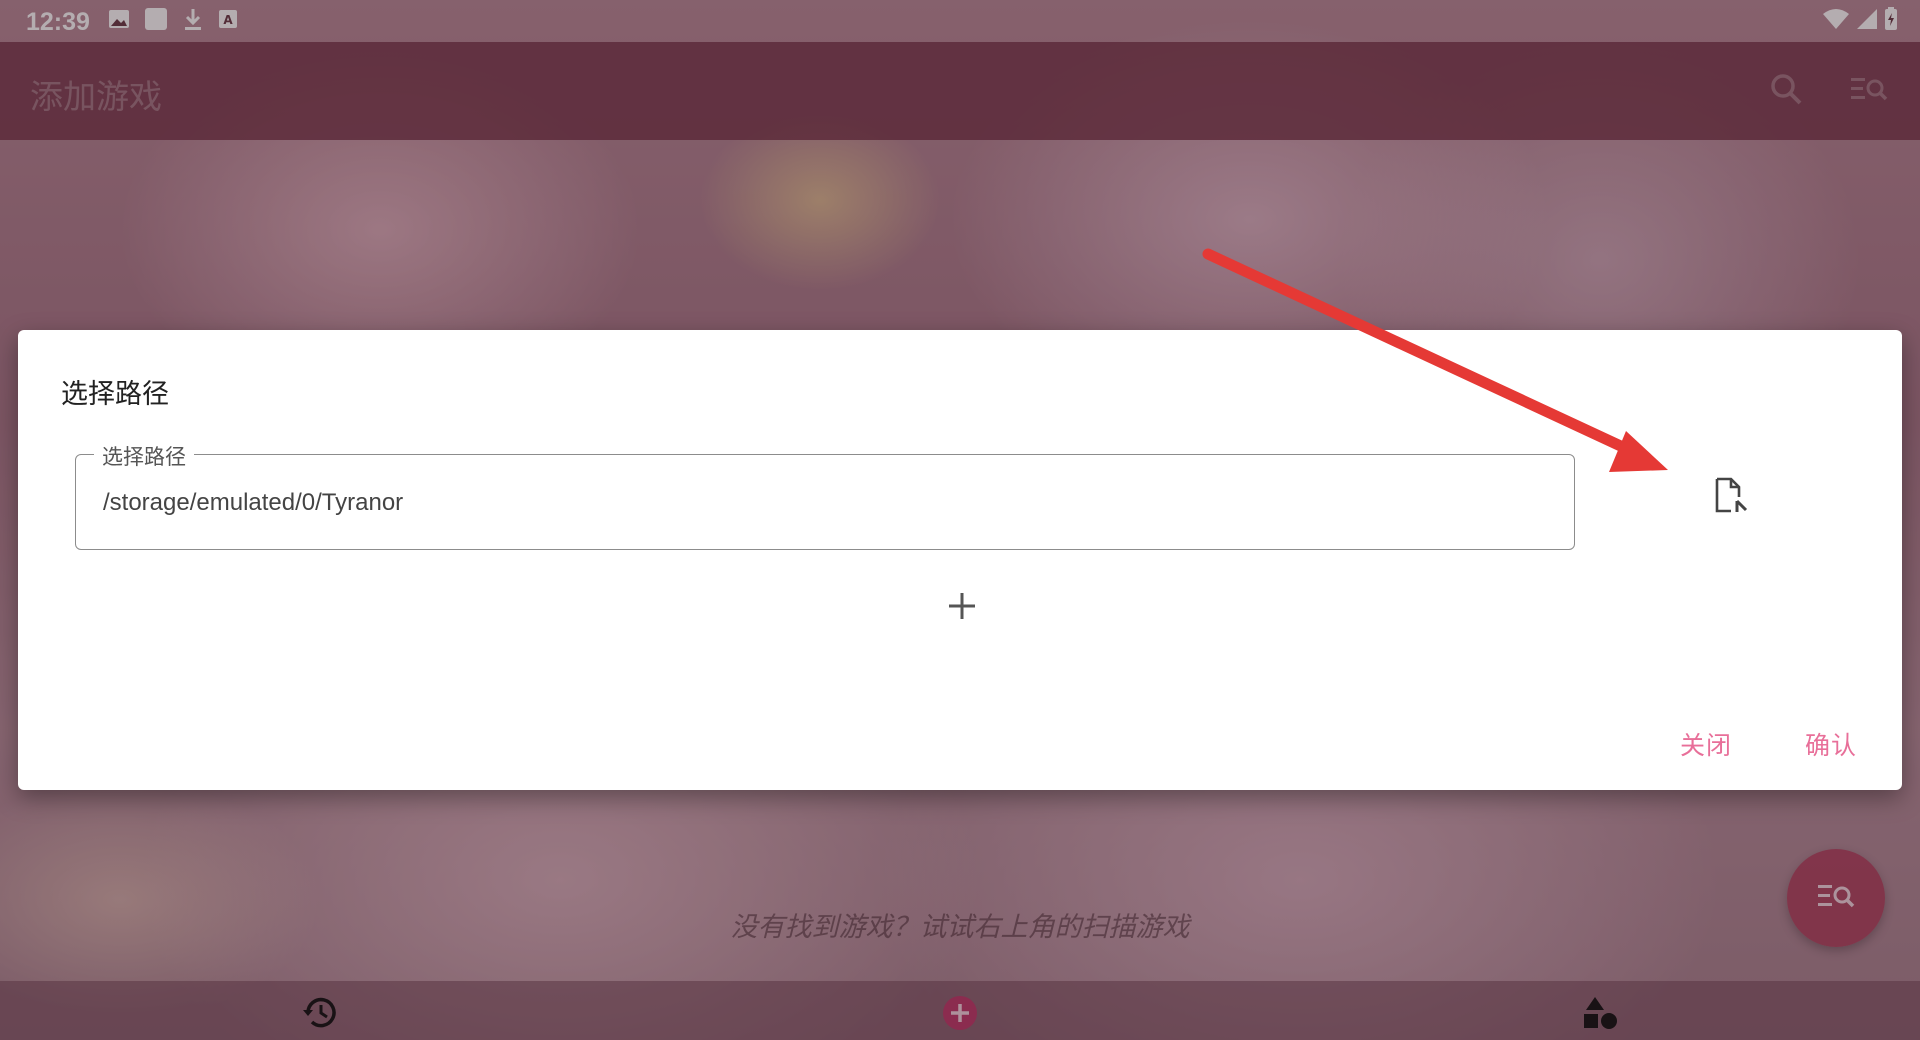 This screenshot has width=1920, height=1040. I want to click on path-field: 选择路径 /storage/emulated/0/Tyranor, so click(825, 495).